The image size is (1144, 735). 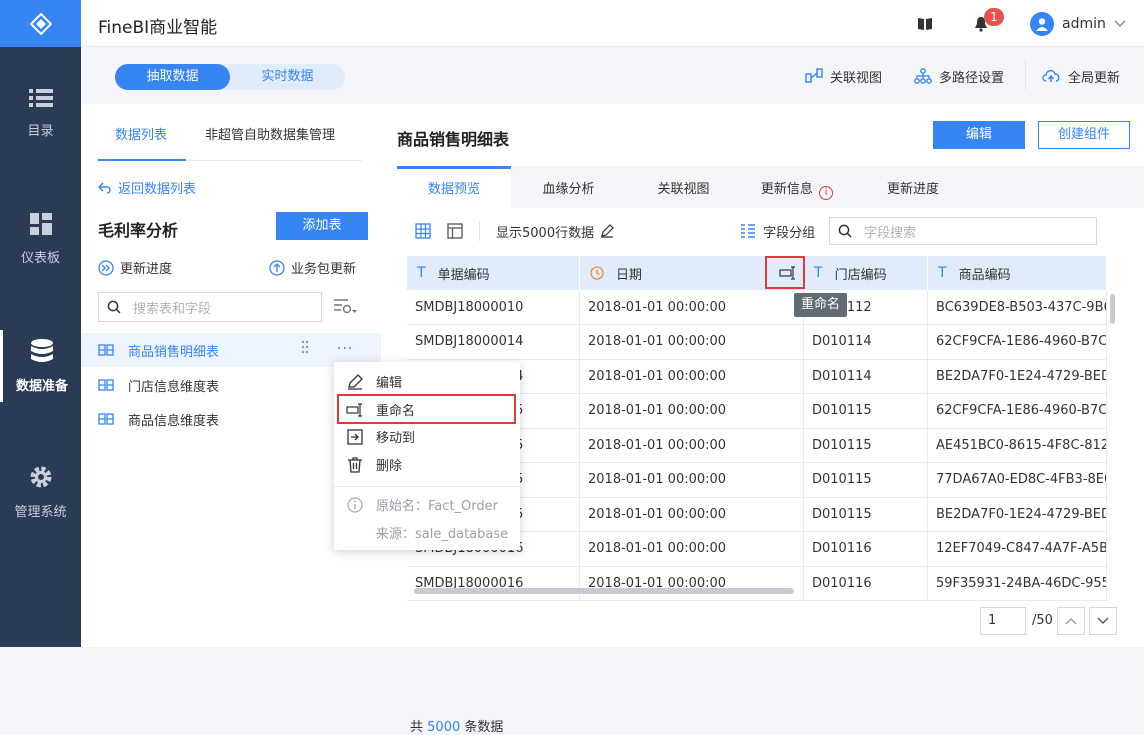 I want to click on back-arrow-icon, so click(x=104, y=188).